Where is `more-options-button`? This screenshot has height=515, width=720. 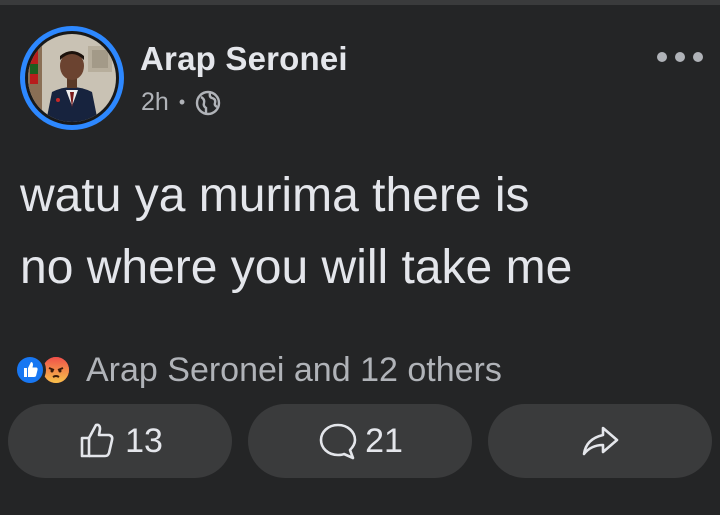
more-options-button is located at coordinates (680, 57).